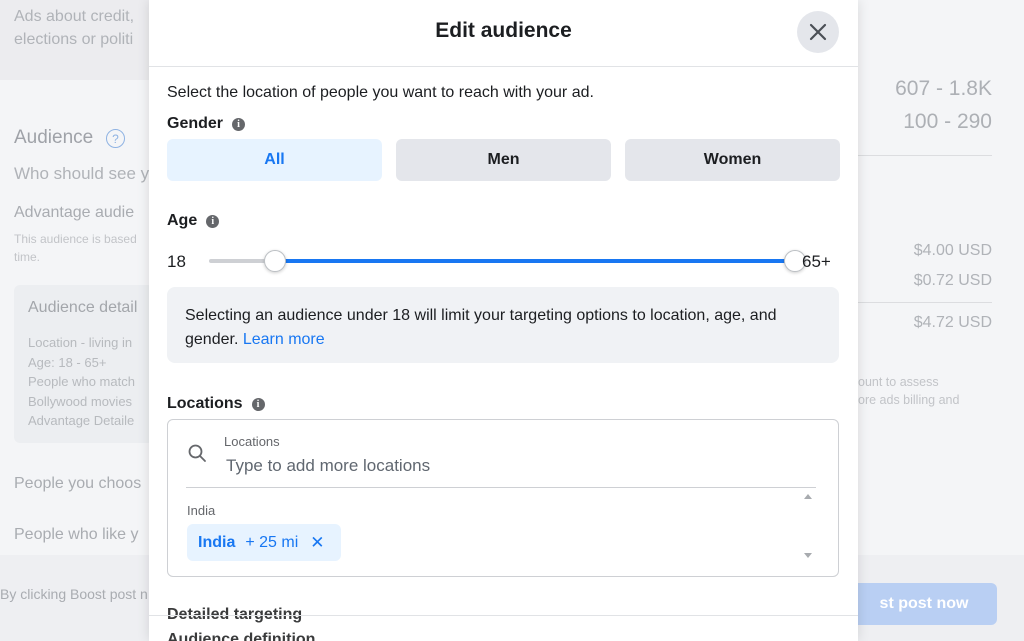 The width and height of the screenshot is (1024, 641). What do you see at coordinates (76, 534) in the screenshot?
I see `bg-people-who-like: People who like y` at bounding box center [76, 534].